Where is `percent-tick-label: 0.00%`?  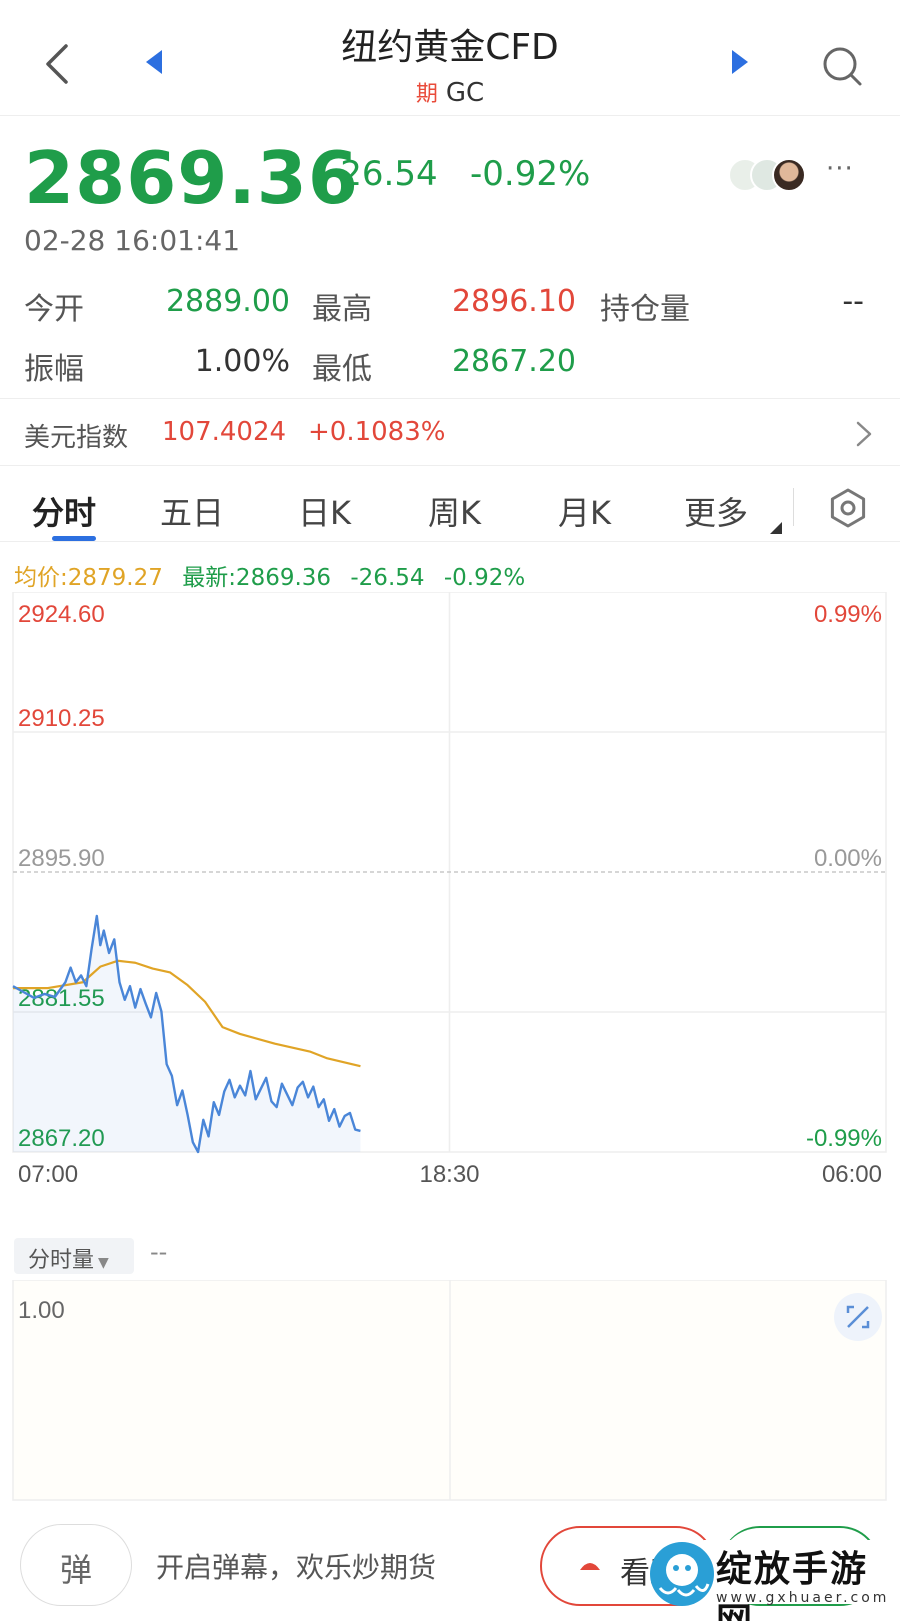 percent-tick-label: 0.00% is located at coordinates (848, 858).